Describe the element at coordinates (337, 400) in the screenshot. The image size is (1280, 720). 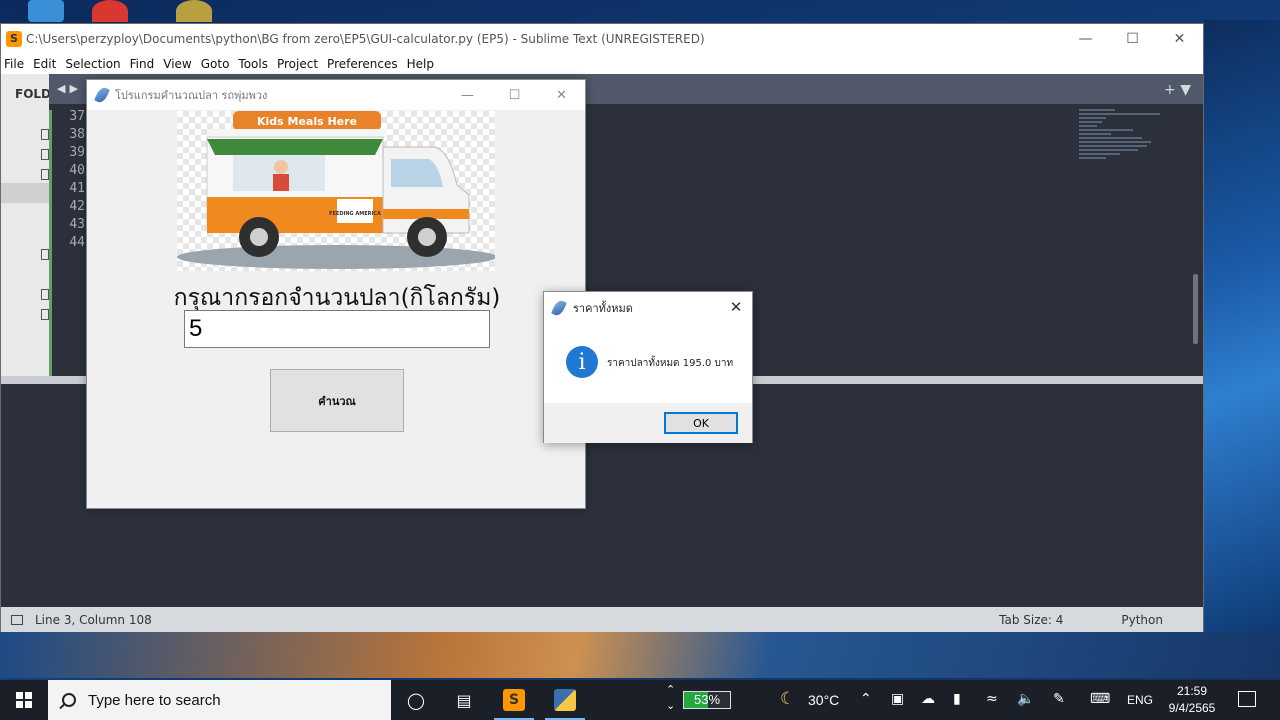
I see `calculate-button: คำนวณ` at that location.